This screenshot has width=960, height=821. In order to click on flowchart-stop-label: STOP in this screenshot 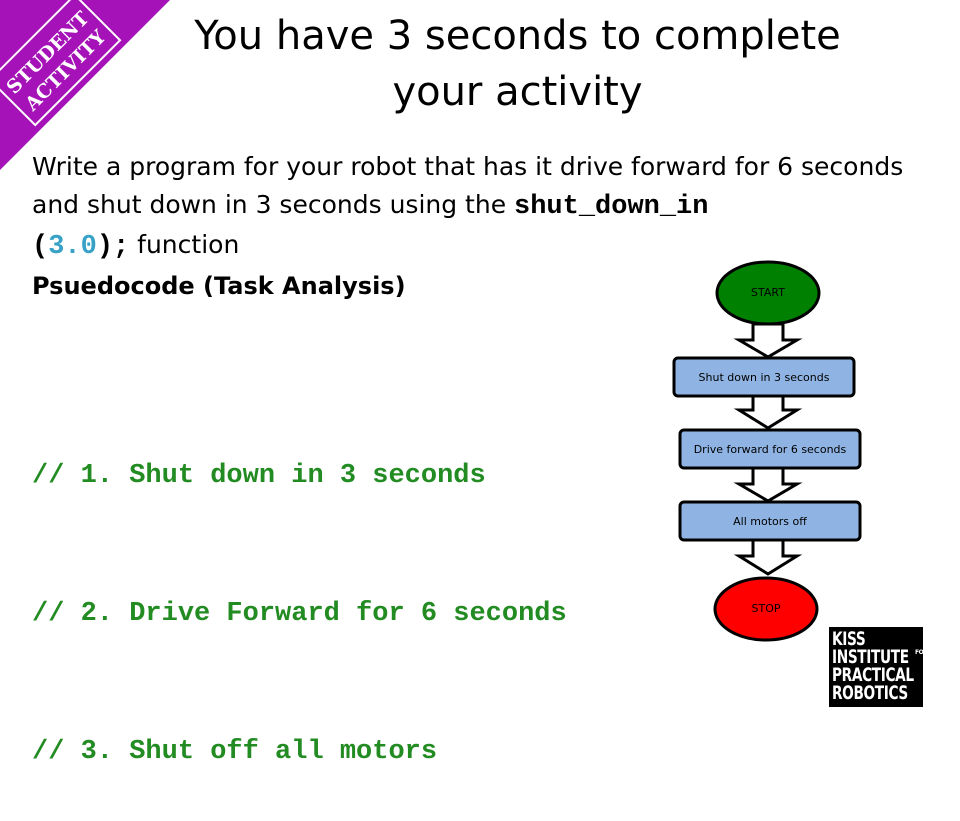, I will do `click(766, 608)`.